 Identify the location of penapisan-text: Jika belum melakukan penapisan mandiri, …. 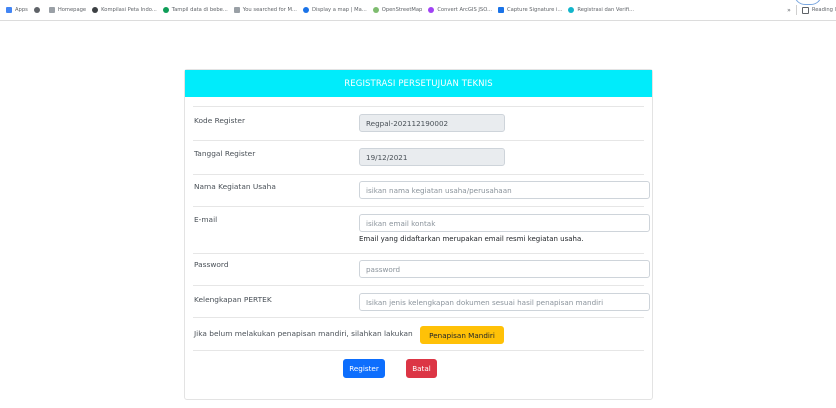
(303, 333).